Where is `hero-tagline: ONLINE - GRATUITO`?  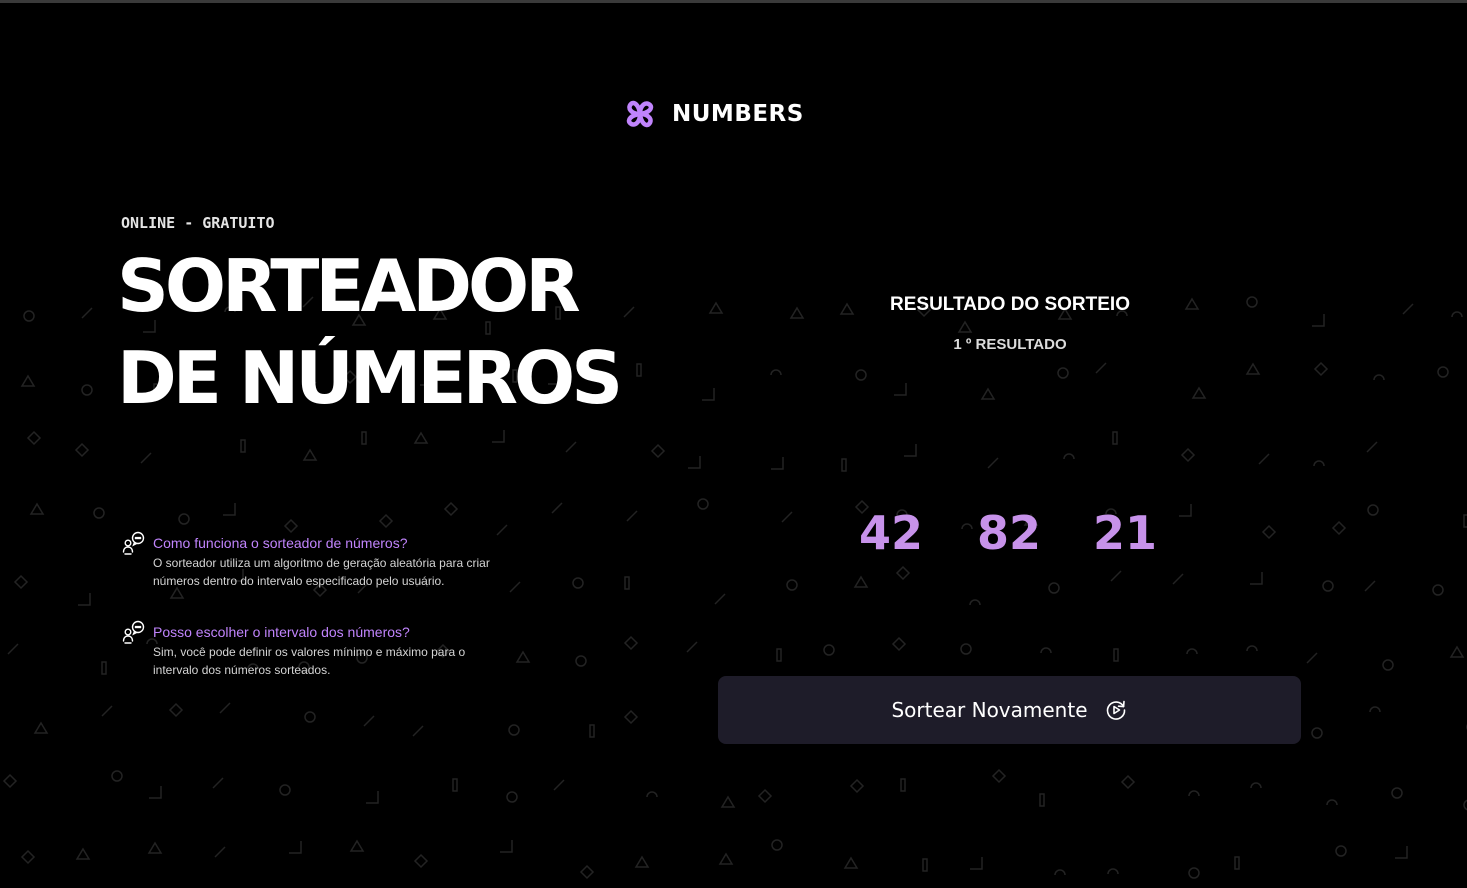 hero-tagline: ONLINE - GRATUITO is located at coordinates (198, 223).